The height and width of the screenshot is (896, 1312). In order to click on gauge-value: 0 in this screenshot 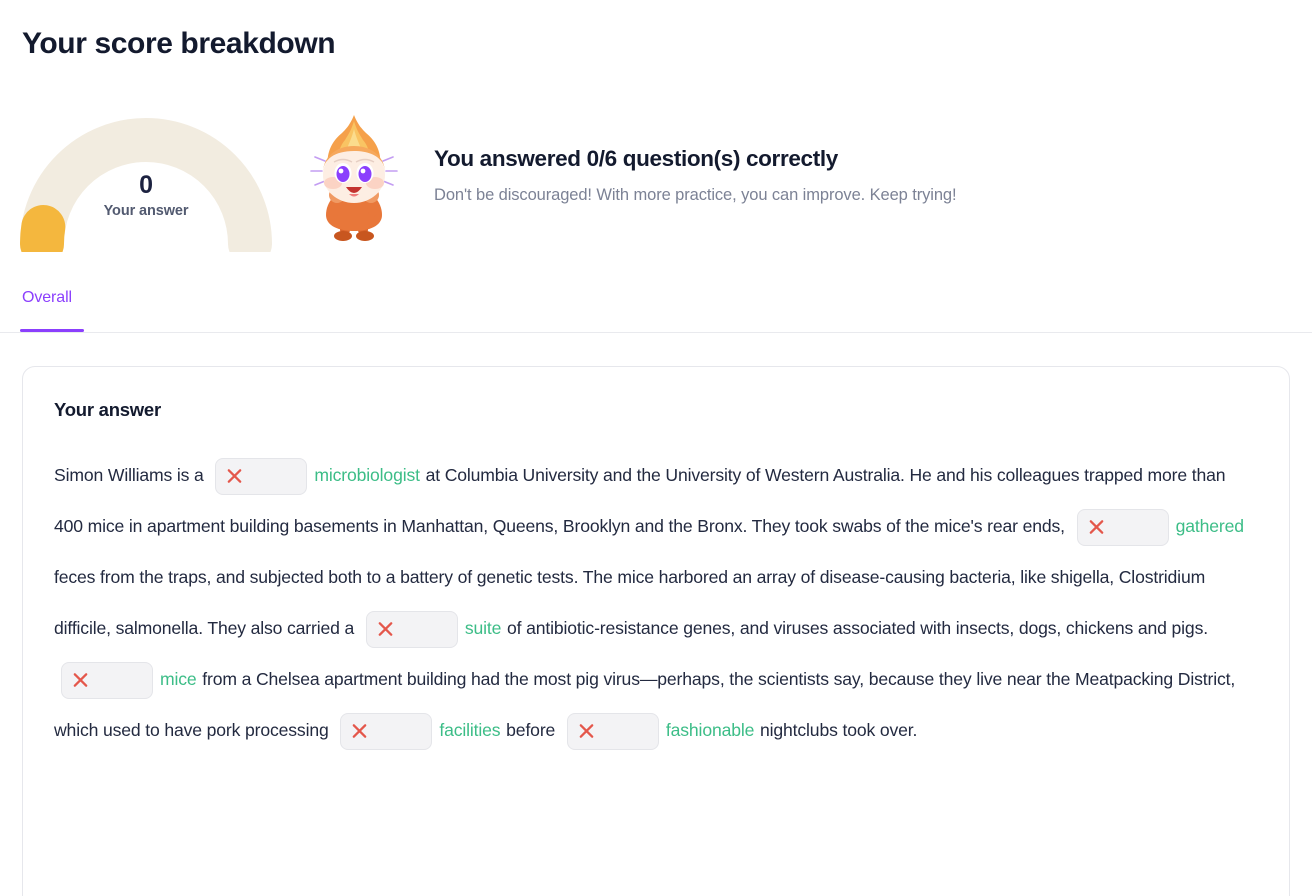, I will do `click(146, 185)`.